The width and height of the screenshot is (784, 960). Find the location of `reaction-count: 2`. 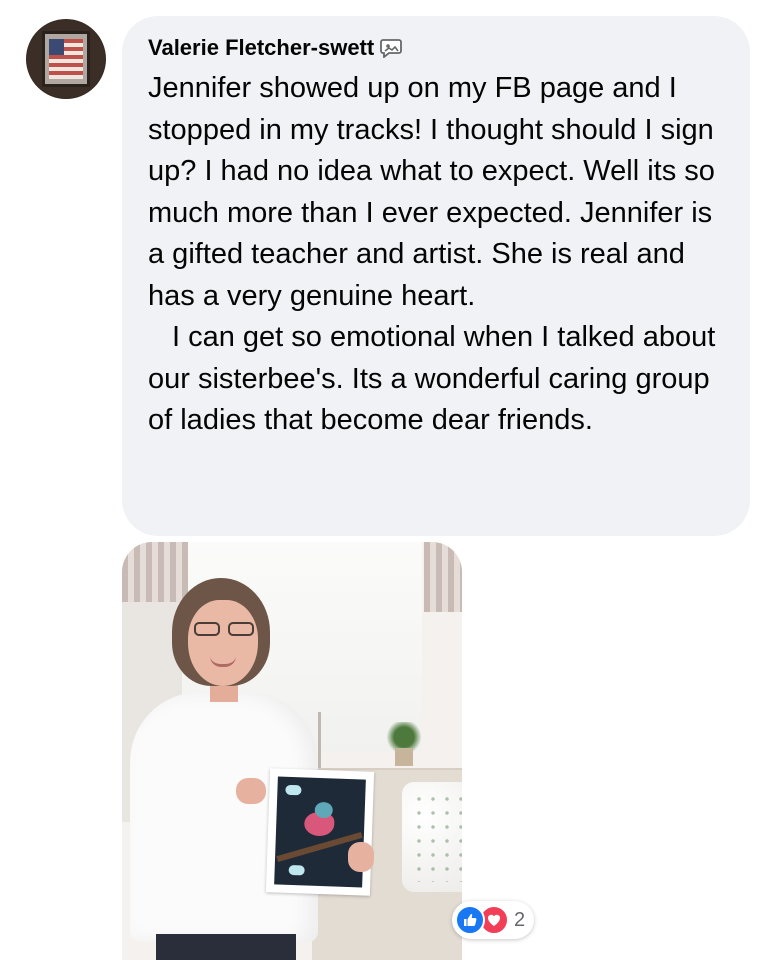

reaction-count: 2 is located at coordinates (520, 919).